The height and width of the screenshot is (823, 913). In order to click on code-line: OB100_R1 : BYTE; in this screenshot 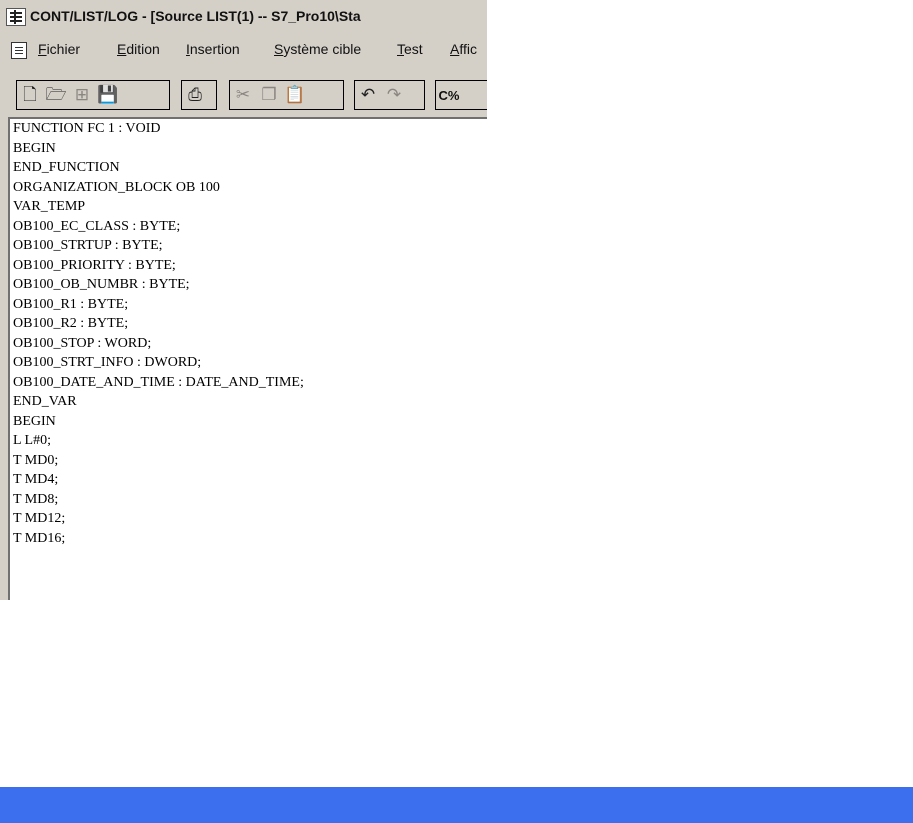, I will do `click(71, 304)`.